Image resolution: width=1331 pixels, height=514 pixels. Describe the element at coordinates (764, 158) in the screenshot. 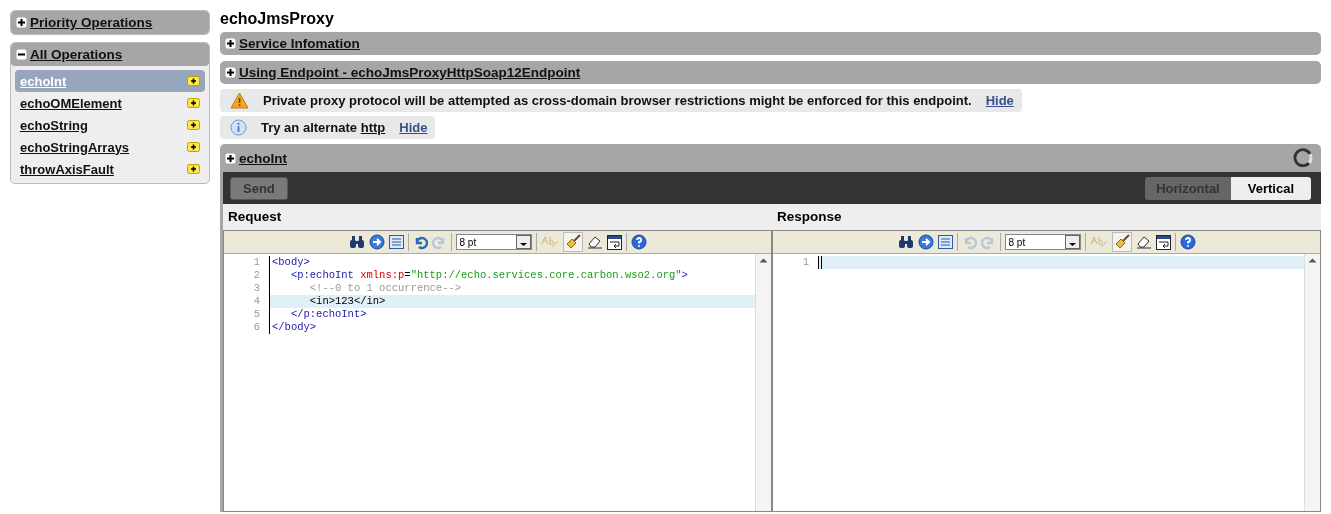

I see `section-link: echoInt` at that location.